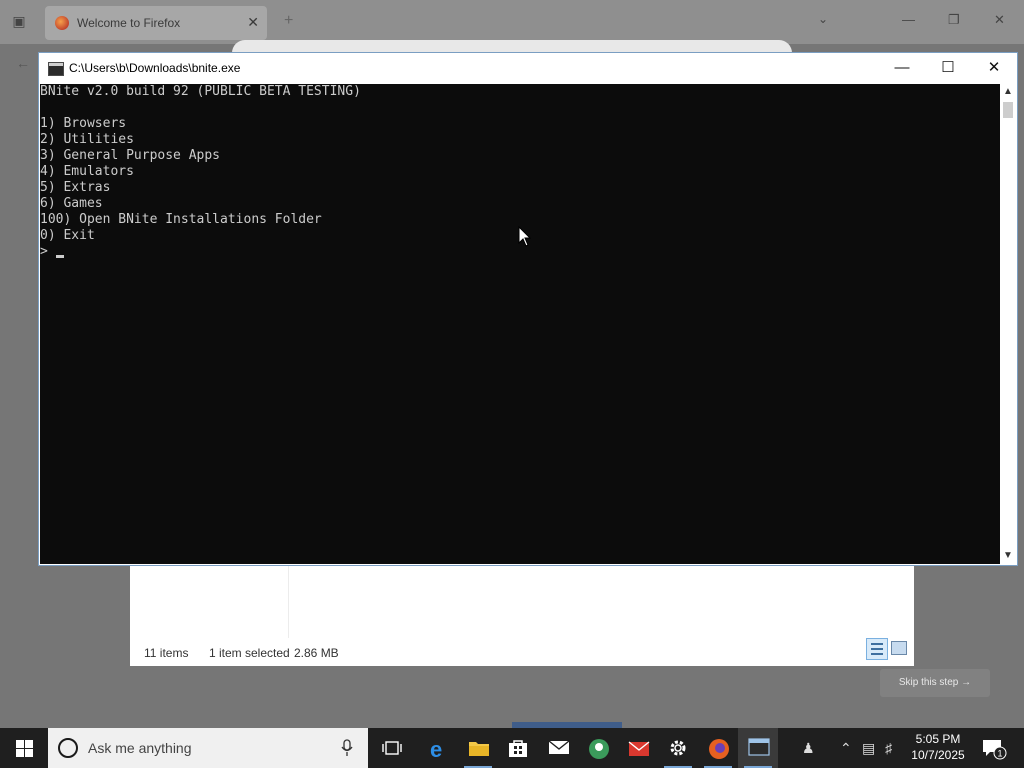 The height and width of the screenshot is (768, 1024). Describe the element at coordinates (166, 653) in the screenshot. I see `status-item-count: 11 items` at that location.